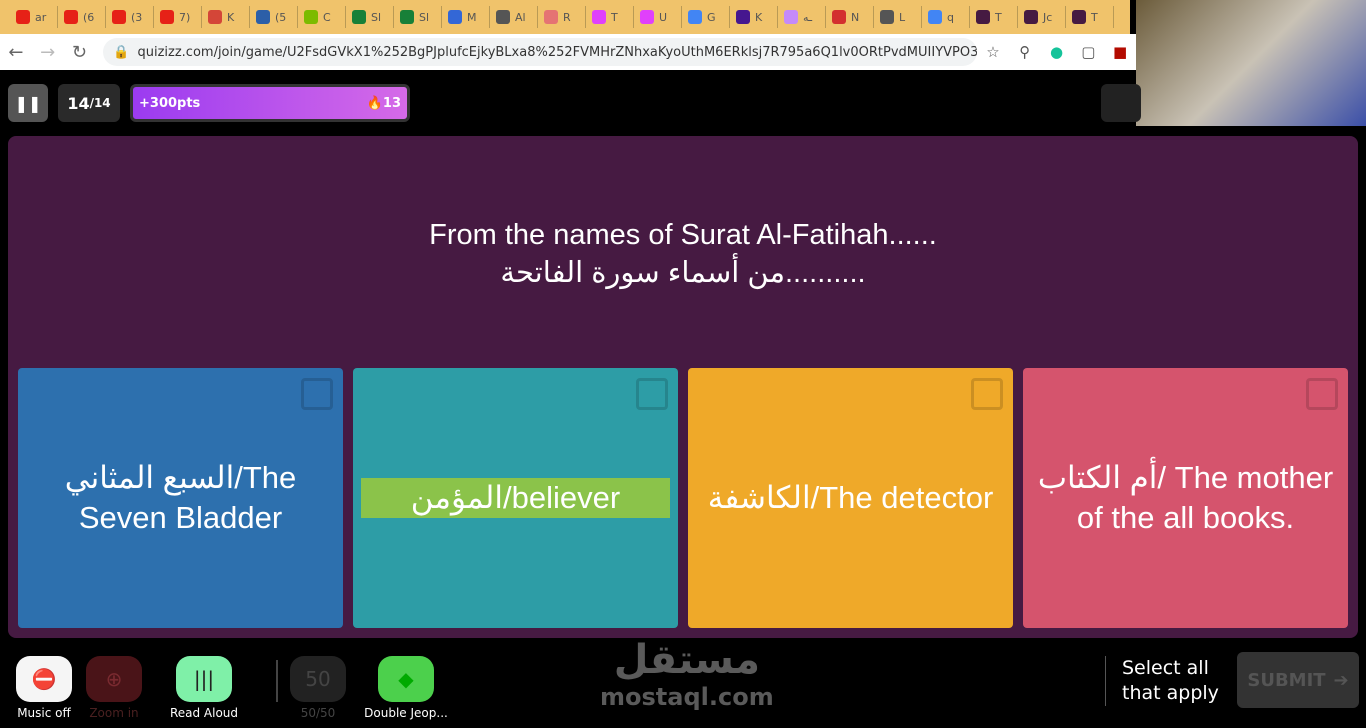  I want to click on browser-tab: 7), so click(178, 17).